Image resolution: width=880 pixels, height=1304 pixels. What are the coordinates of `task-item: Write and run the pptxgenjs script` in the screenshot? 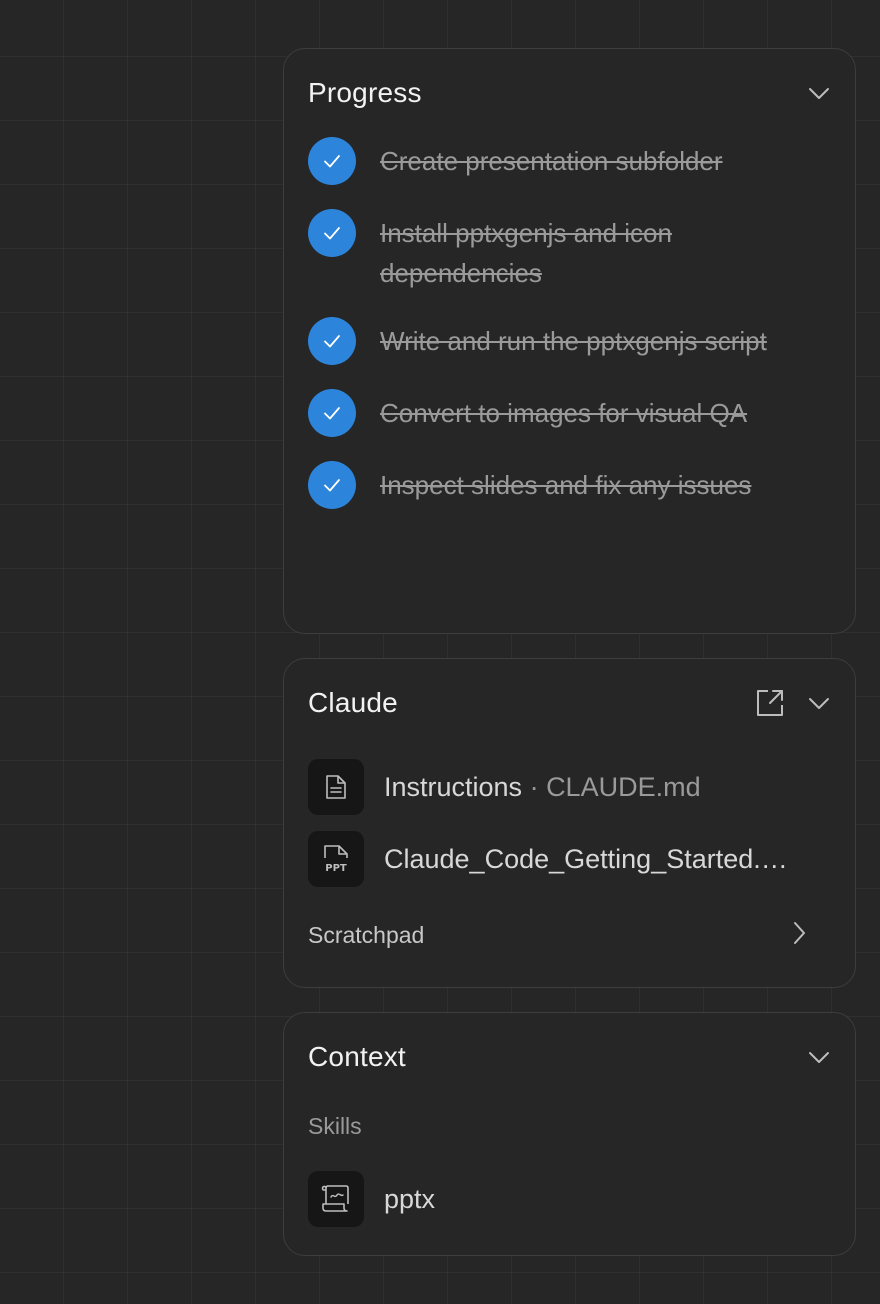 It's located at (558, 341).